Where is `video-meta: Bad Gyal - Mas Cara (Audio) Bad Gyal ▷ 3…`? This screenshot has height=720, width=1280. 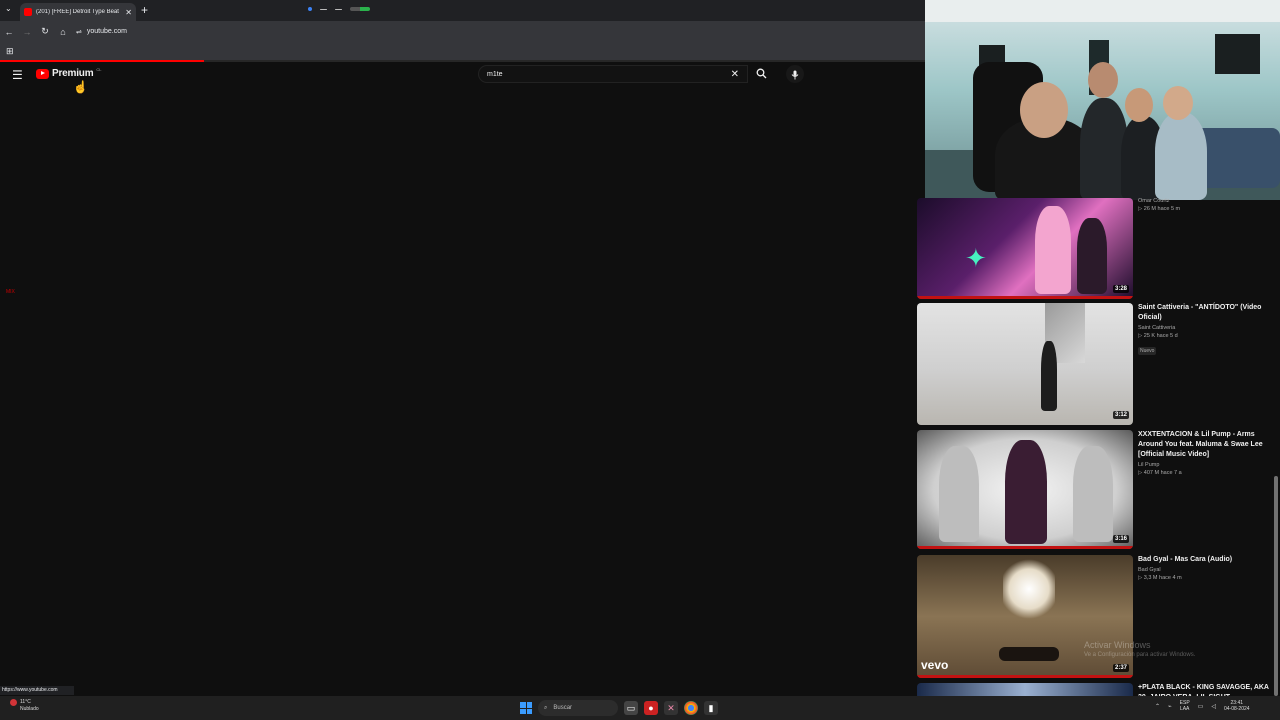 video-meta: Bad Gyal - Mas Cara (Audio) Bad Gyal ▷ 3… is located at coordinates (1208, 568).